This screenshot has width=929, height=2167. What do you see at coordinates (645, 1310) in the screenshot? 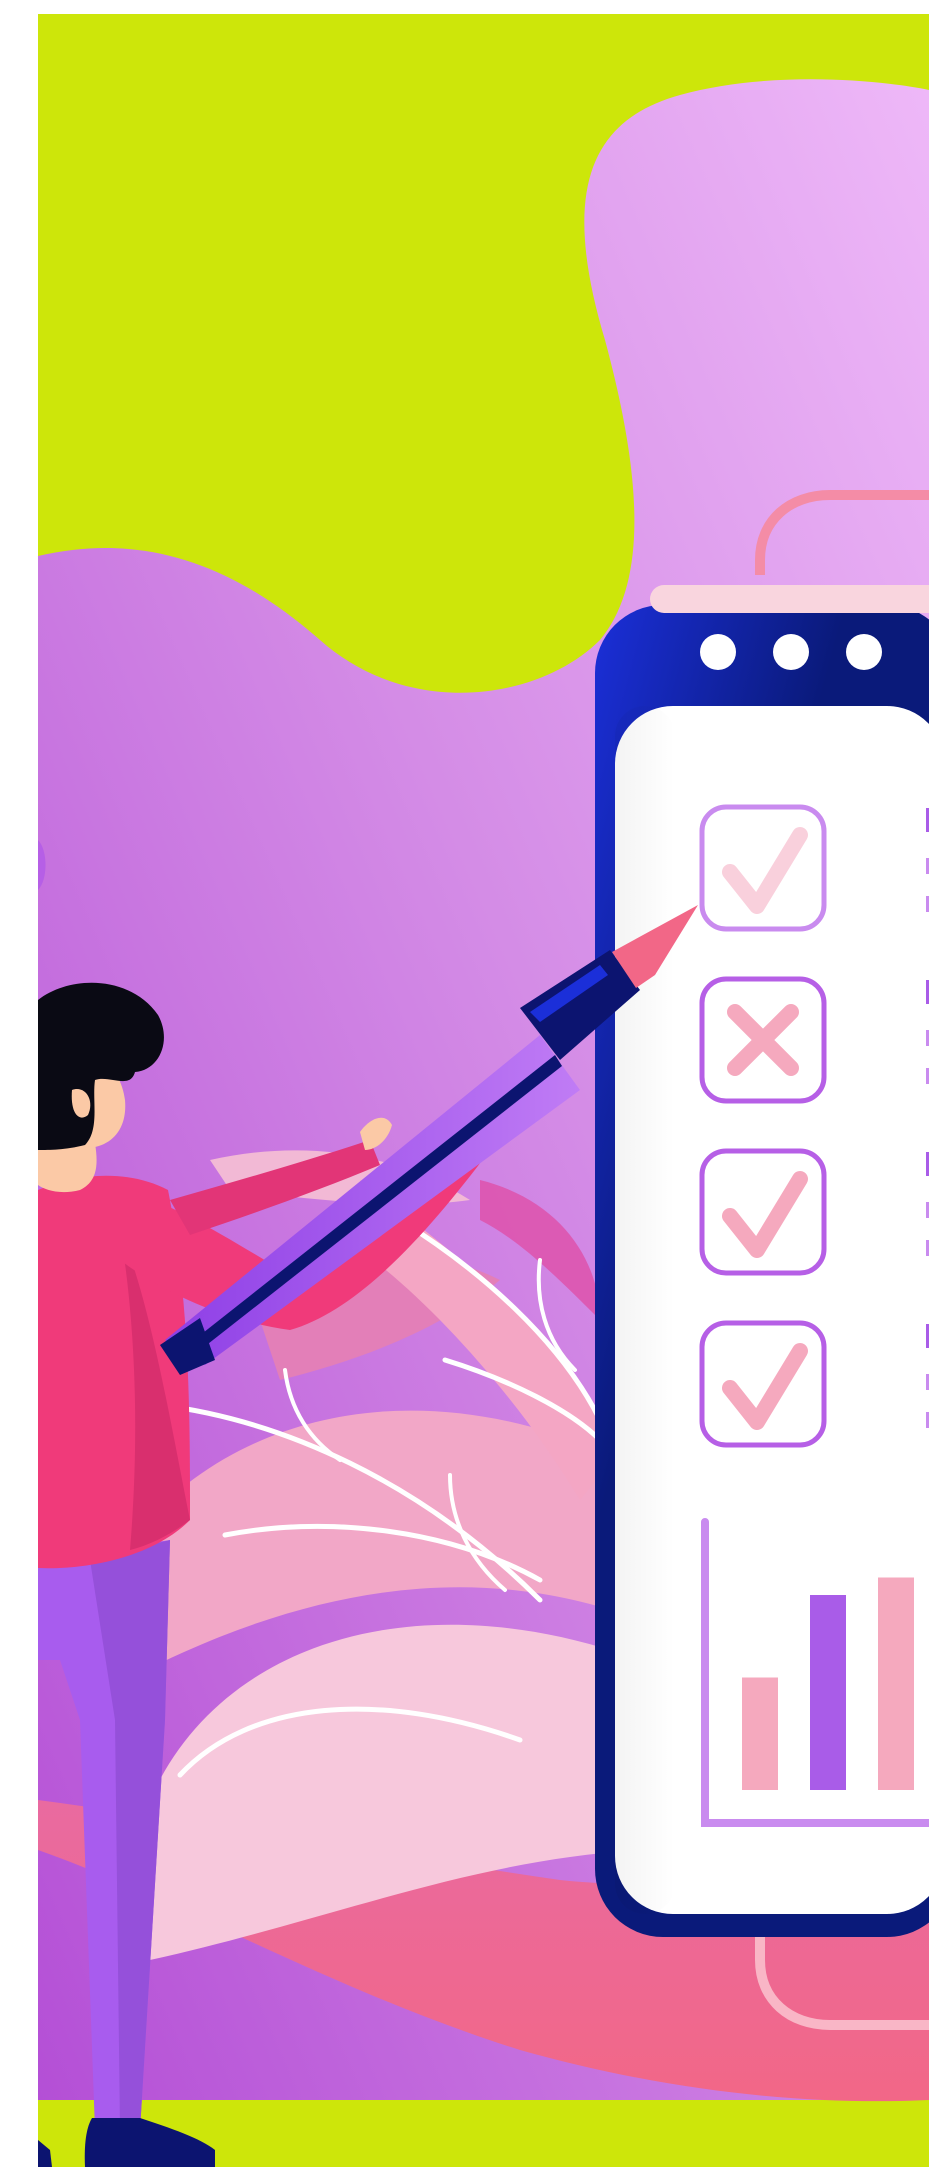
I see `device-screen-shade` at bounding box center [645, 1310].